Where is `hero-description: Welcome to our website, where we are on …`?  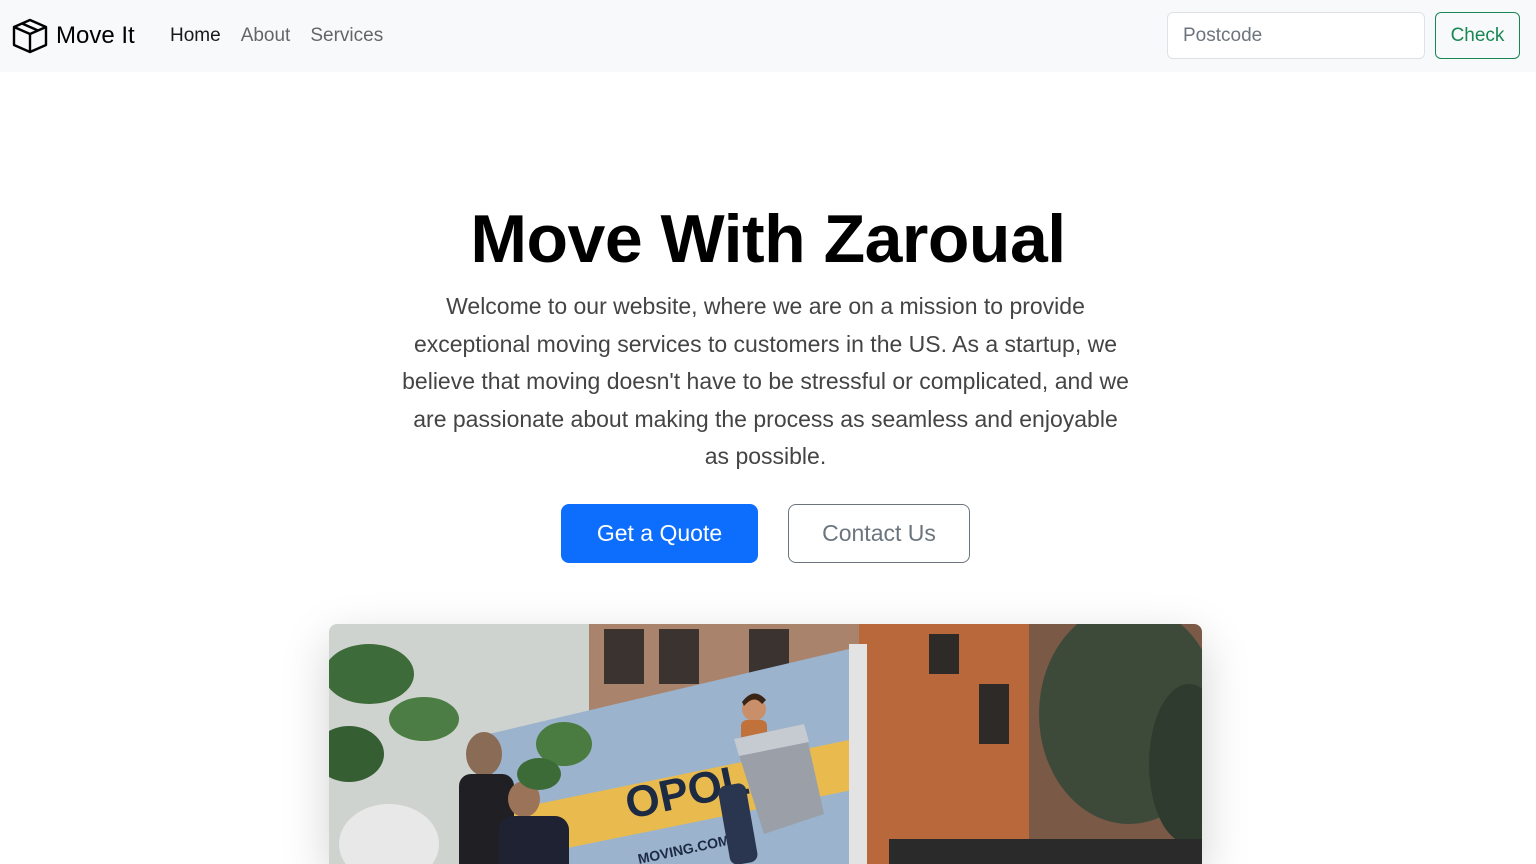 hero-description: Welcome to our website, where we are on … is located at coordinates (765, 381).